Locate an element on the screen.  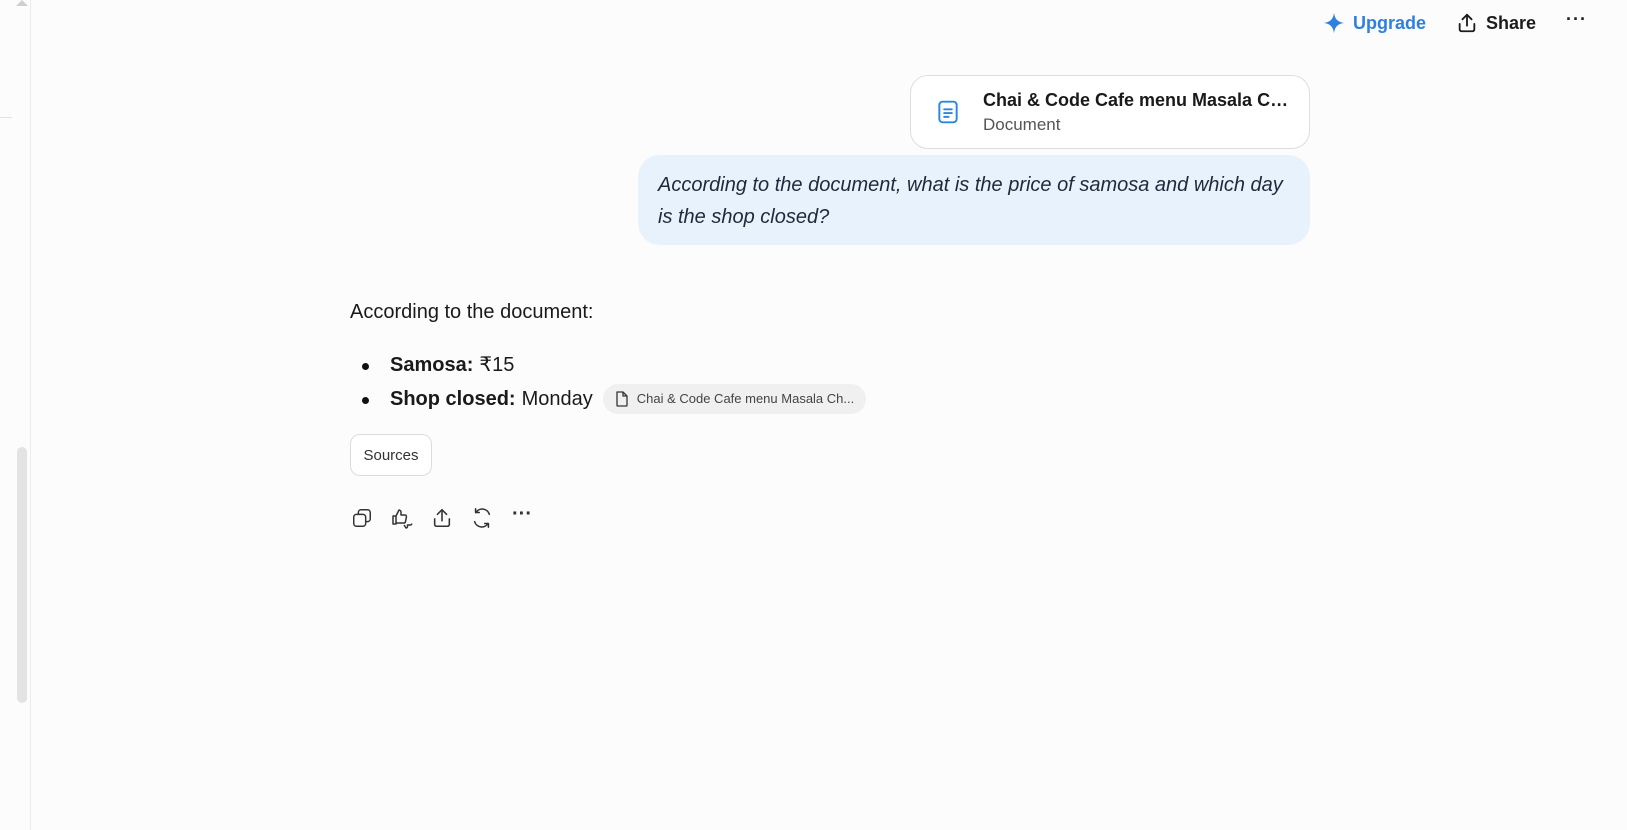
file-icon is located at coordinates (622, 399).